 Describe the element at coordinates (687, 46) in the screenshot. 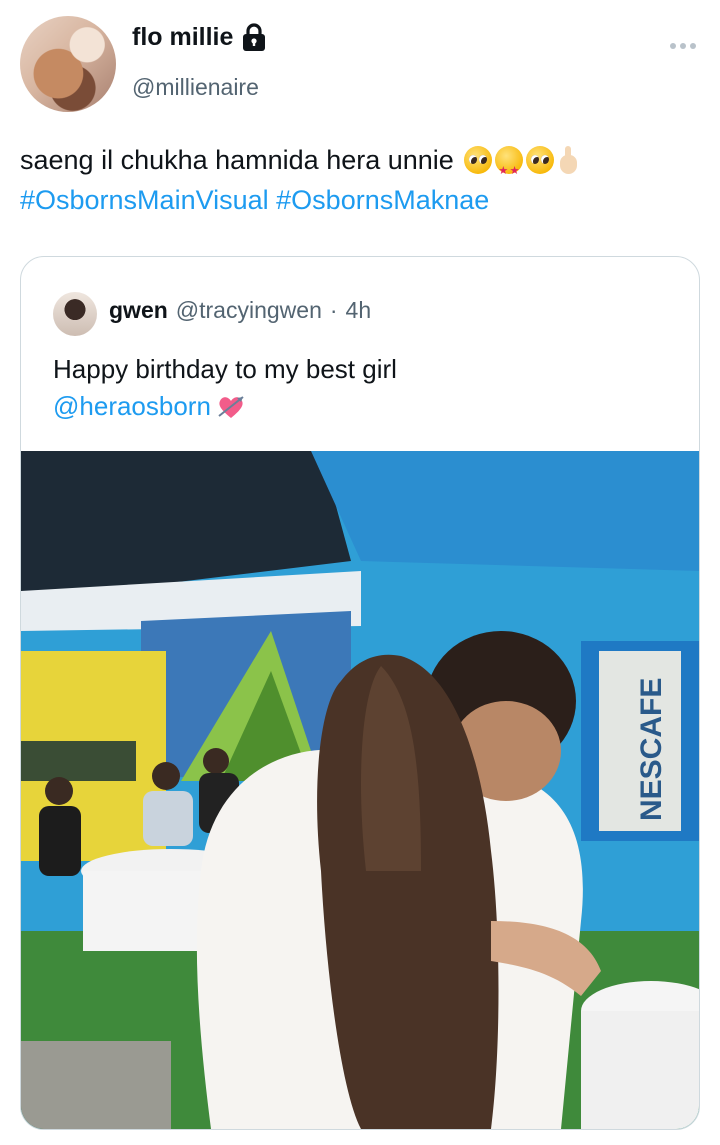

I see `more-options-icon` at that location.